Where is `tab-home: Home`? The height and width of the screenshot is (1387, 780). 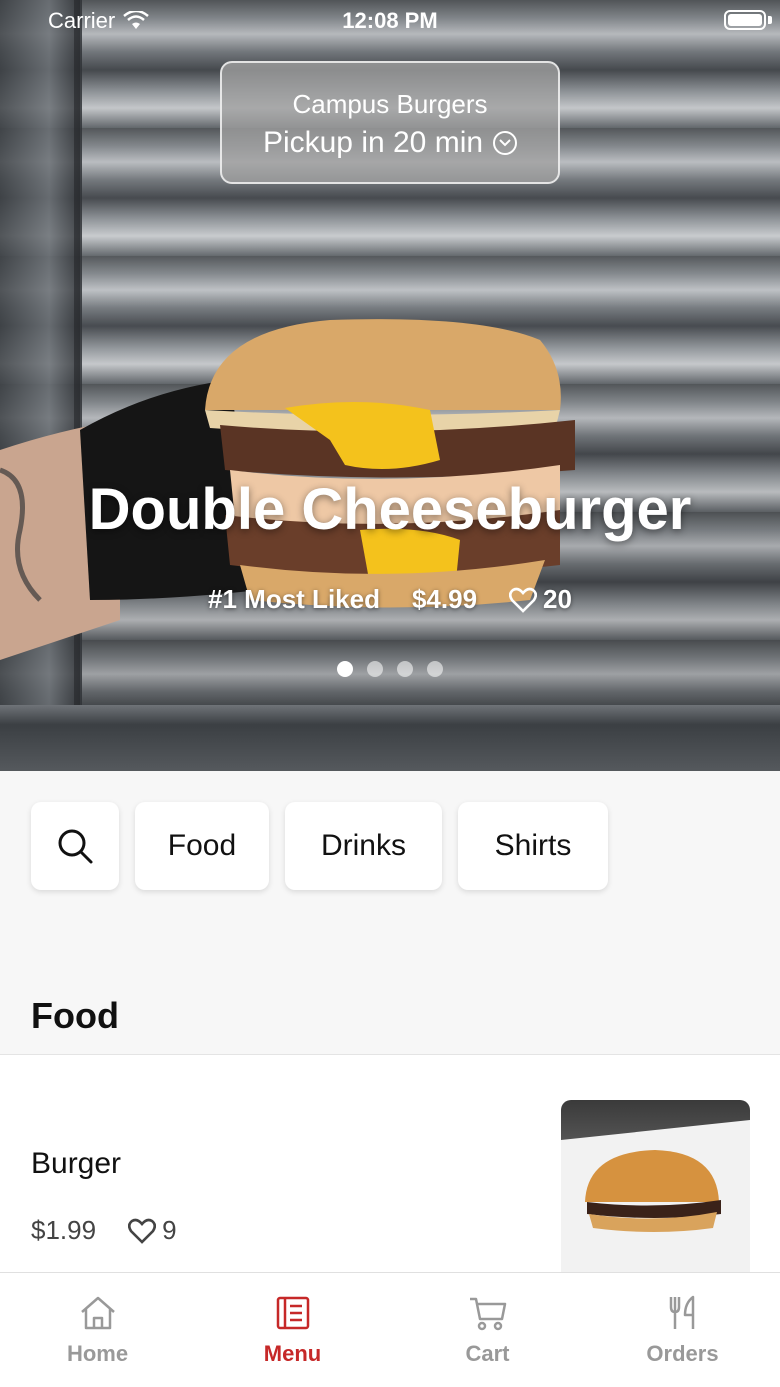 tab-home: Home is located at coordinates (97, 1330).